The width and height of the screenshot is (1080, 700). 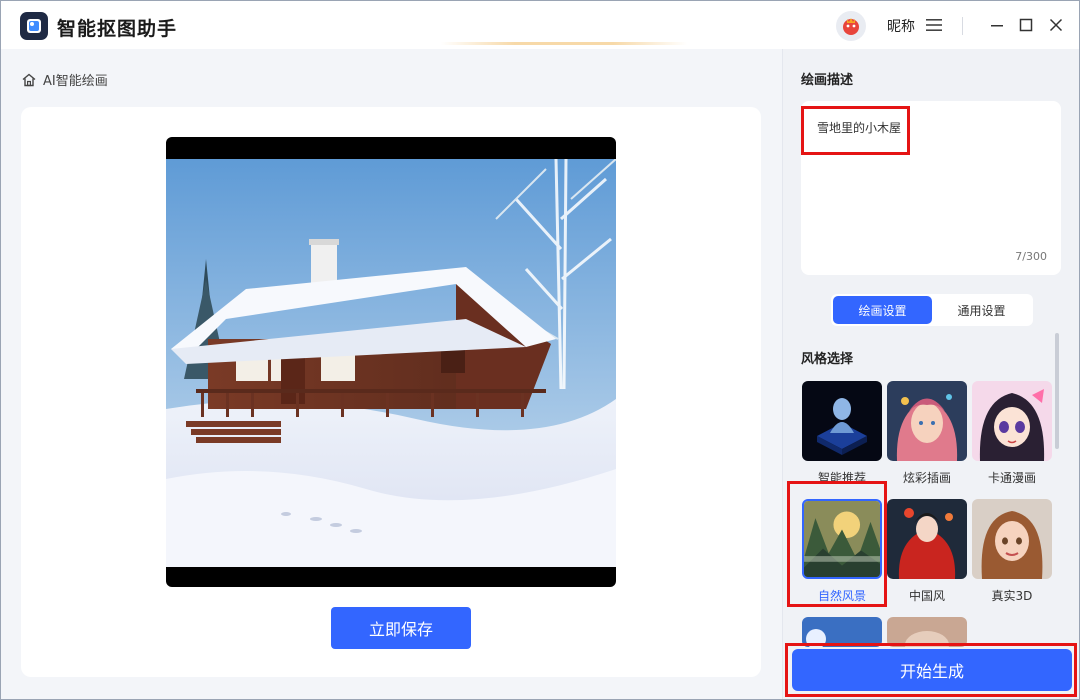 I want to click on style-item-chinese: 中国风, so click(x=927, y=551).